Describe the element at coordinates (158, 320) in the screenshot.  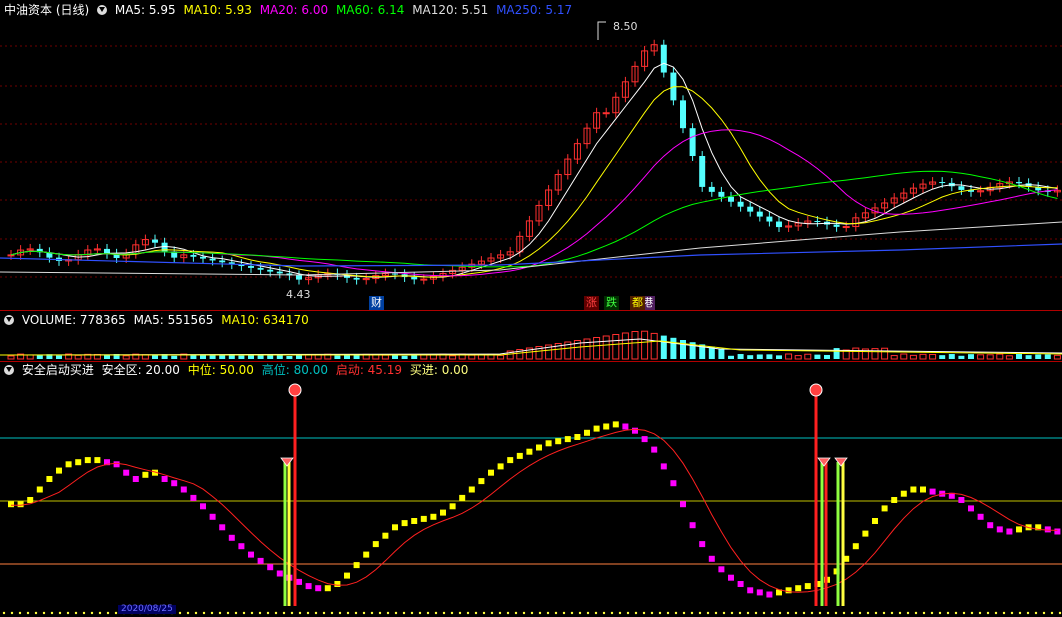
I see `volume-header: VOLUME: 778365 MA5: 551565 MA10: 634170` at that location.